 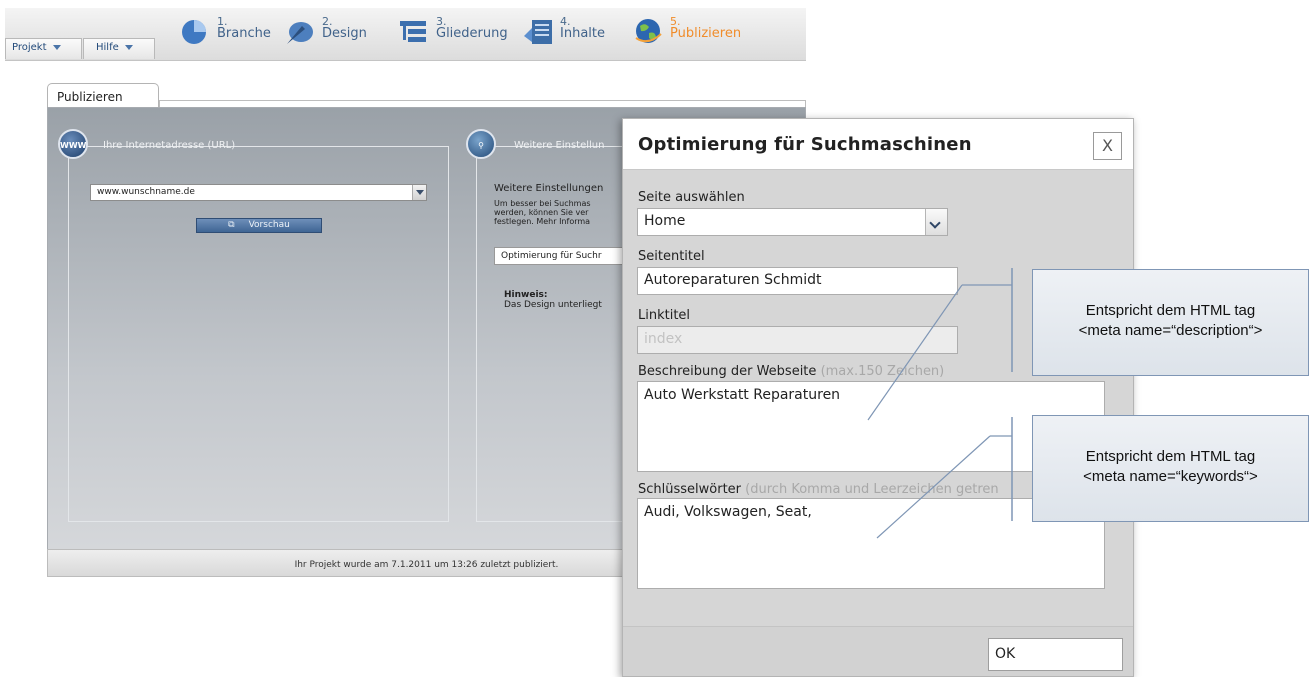 I want to click on dialog-footer: OK, so click(x=878, y=651).